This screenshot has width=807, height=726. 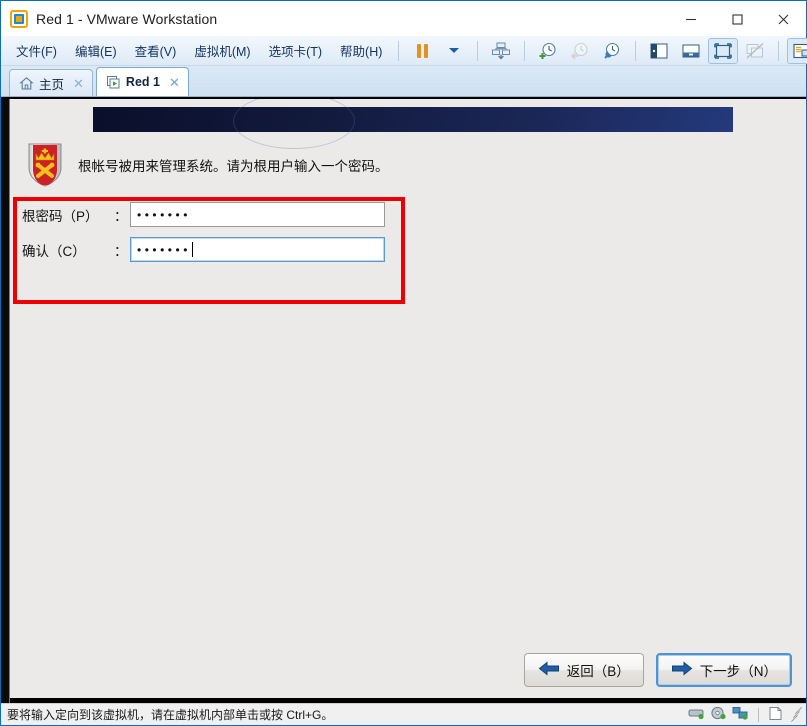 I want to click on pause-icon, so click(x=422, y=51).